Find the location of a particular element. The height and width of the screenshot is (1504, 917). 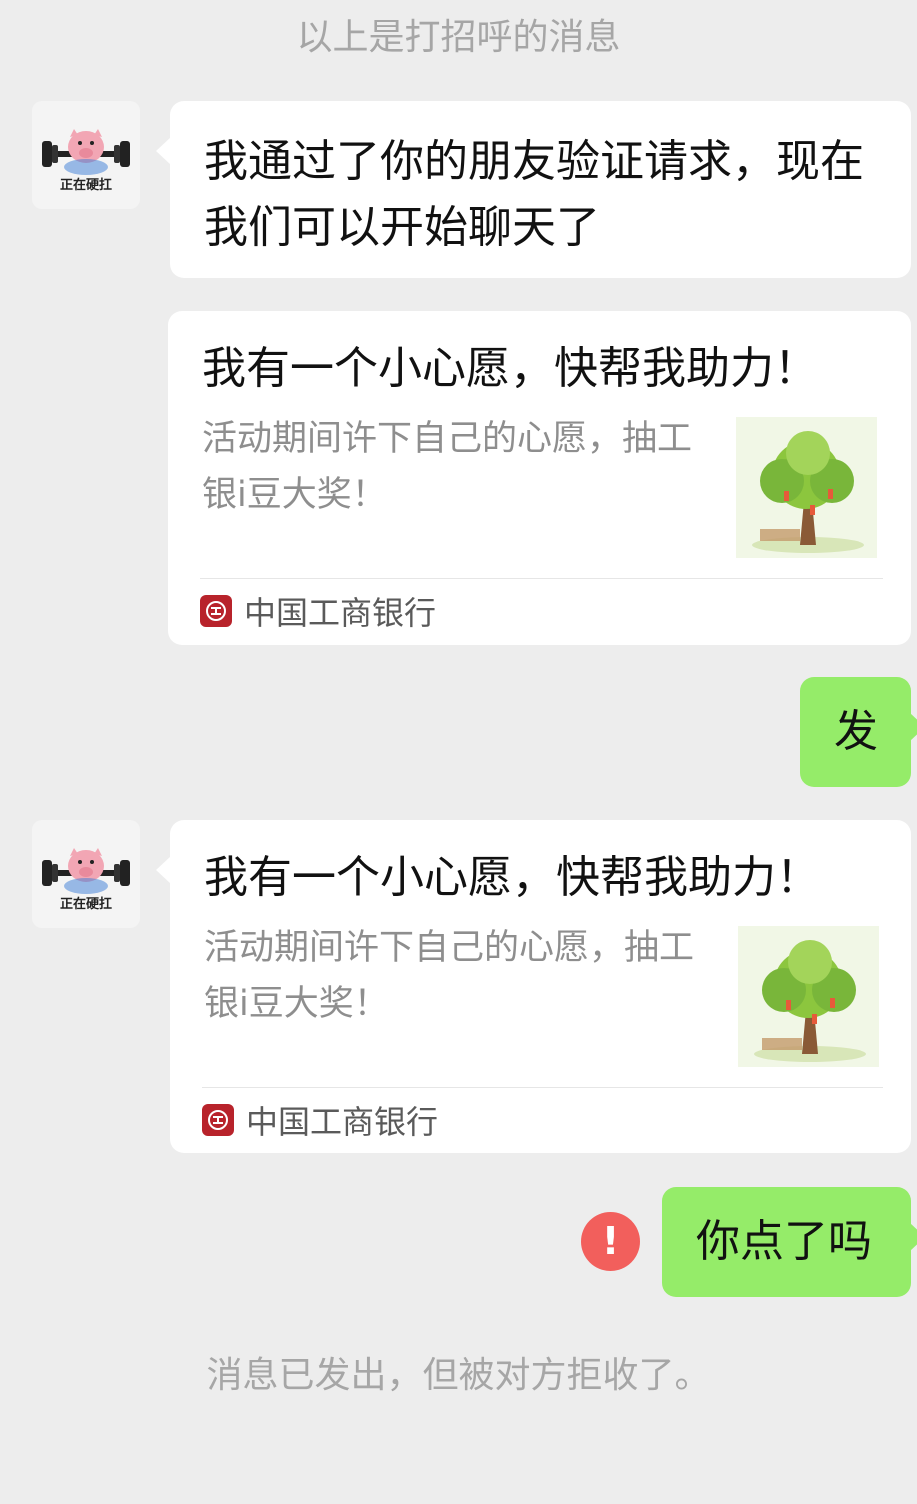

message-text: 我通过了你的朋友验证请求，现在我们可以开始聊天了 is located at coordinates (534, 194).